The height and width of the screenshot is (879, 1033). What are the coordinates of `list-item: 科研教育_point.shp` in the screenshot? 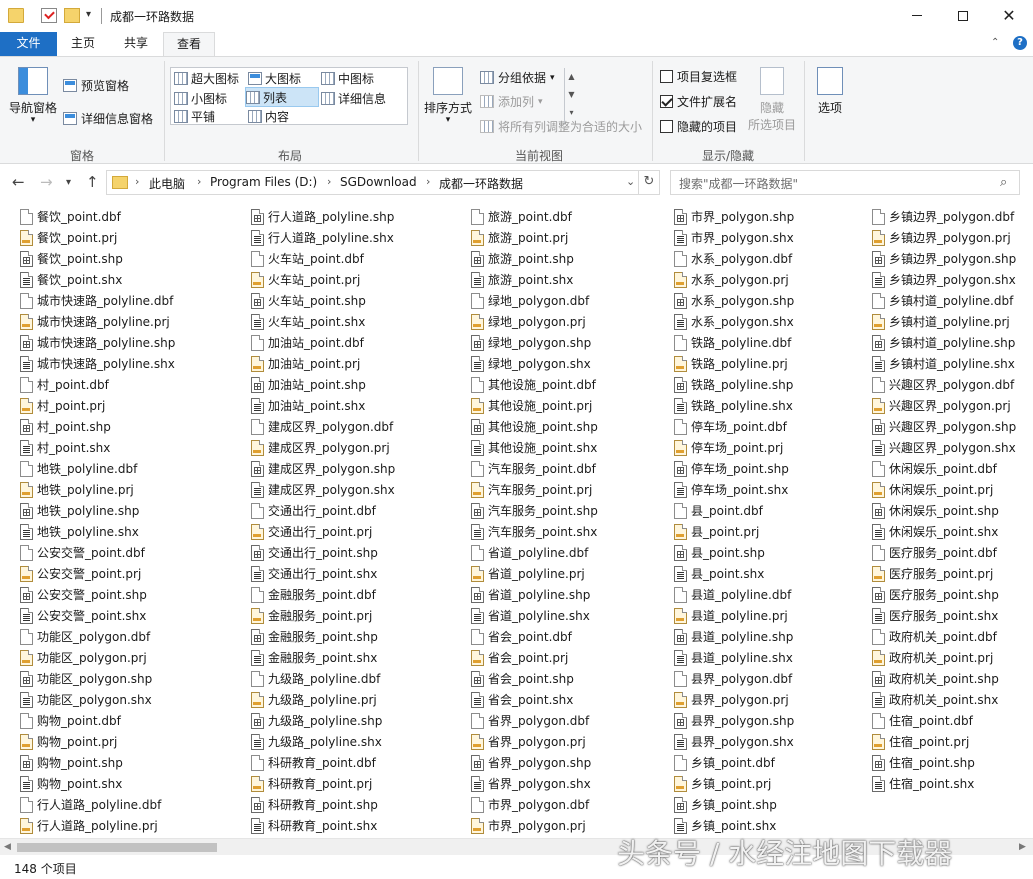 It's located at (356, 804).